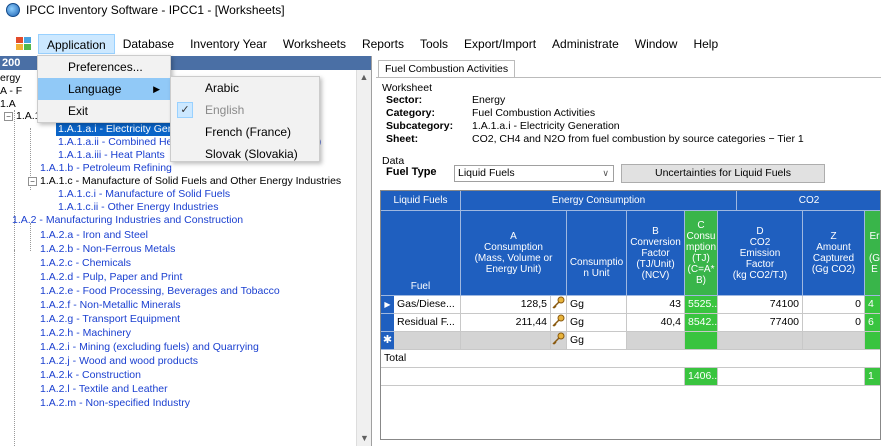  I want to click on tree-node-1a2h: 1.A.2.h - Machinery, so click(85, 333).